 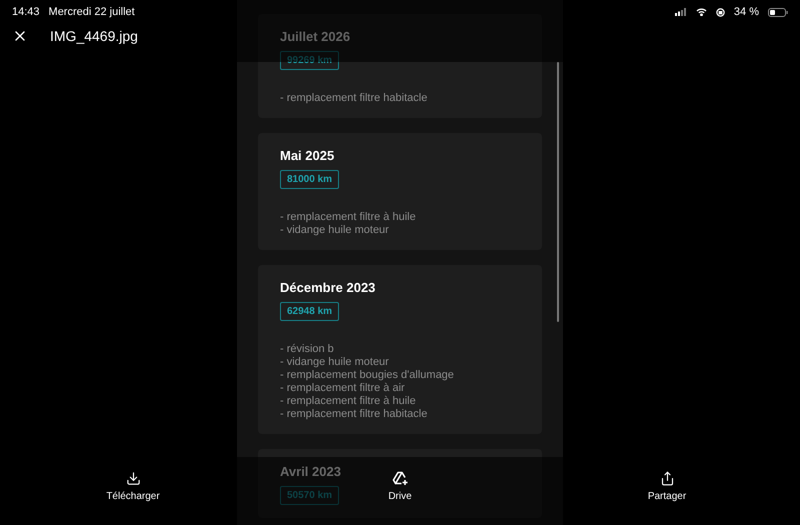 What do you see at coordinates (91, 12) in the screenshot?
I see `status-date: Mercredi 22 juillet` at bounding box center [91, 12].